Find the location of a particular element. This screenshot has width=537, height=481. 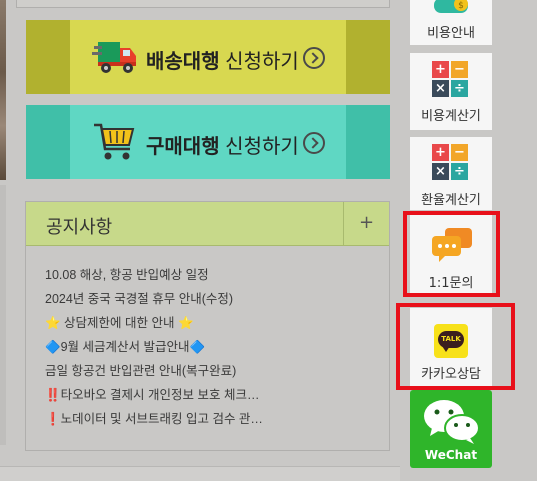

quick-fee-calculator: + − × ÷ 비용계산기 is located at coordinates (451, 91).